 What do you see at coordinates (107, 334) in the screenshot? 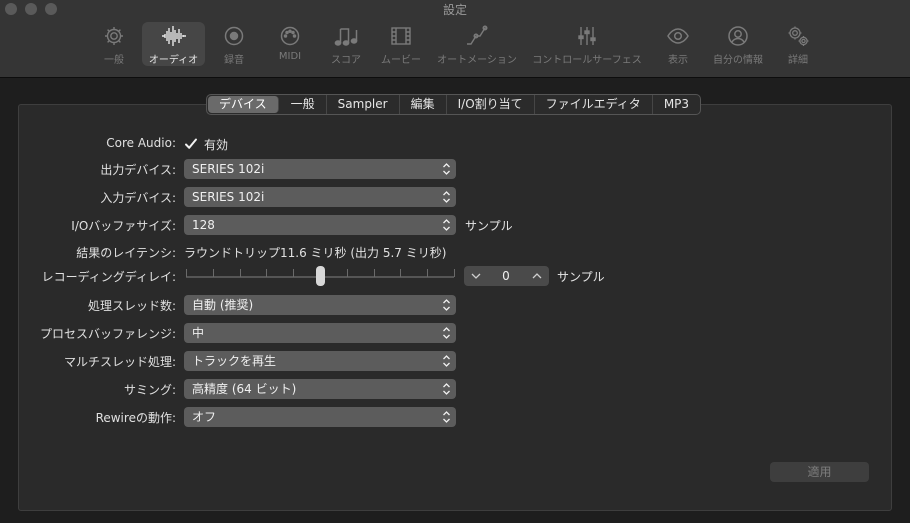
I see `process-buffer-label: プロセスバッファレンジ:` at bounding box center [107, 334].